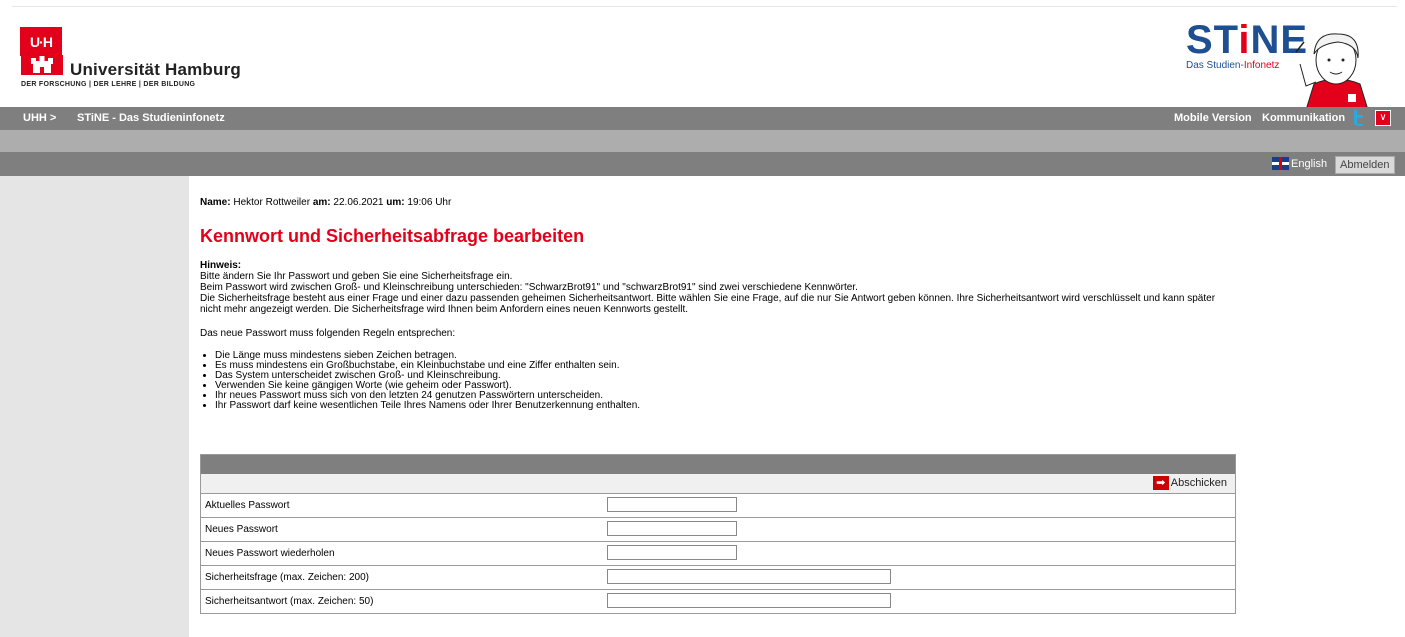  What do you see at coordinates (221, 265) in the screenshot?
I see `hint-title: Hinweis:` at bounding box center [221, 265].